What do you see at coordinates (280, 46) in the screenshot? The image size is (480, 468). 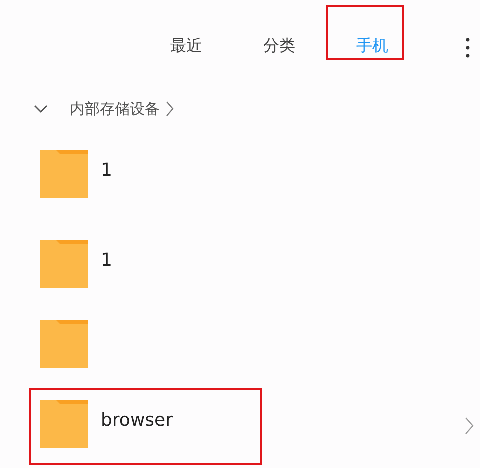 I see `tab: 分类` at bounding box center [280, 46].